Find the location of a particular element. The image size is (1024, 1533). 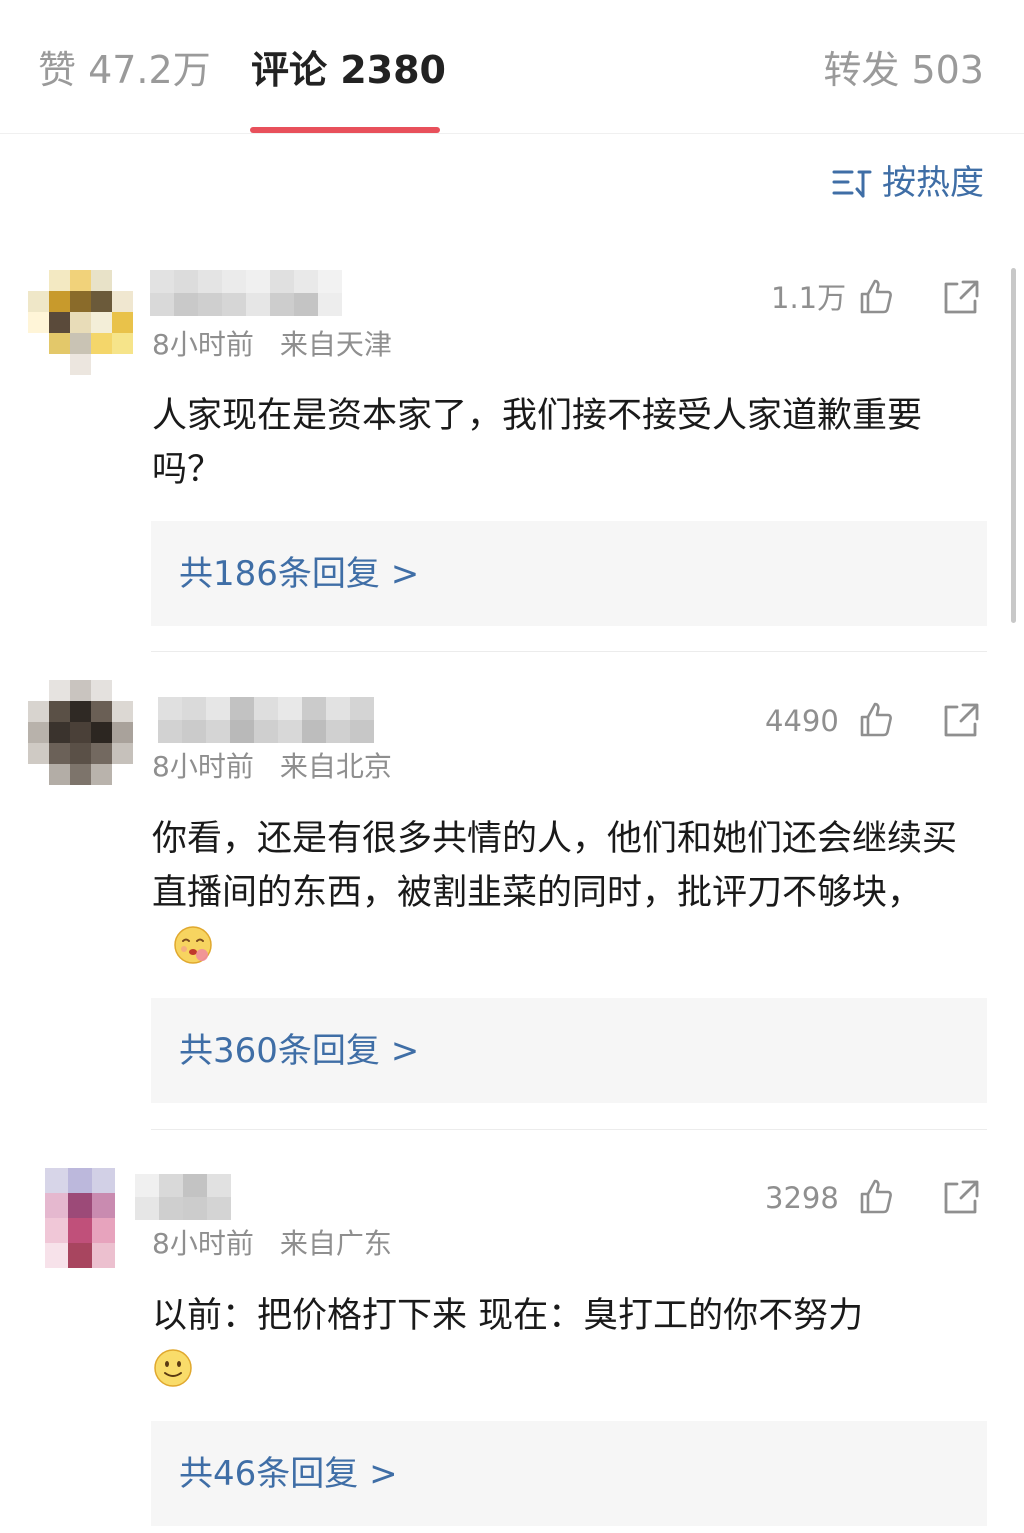

comment-meta: 8小时前 来自广东 is located at coordinates (272, 1244).